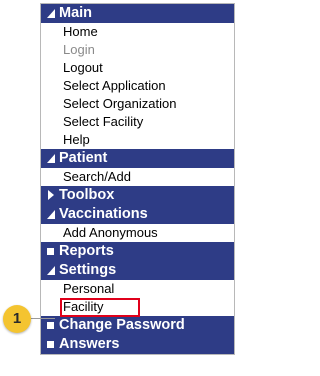 The width and height of the screenshot is (320, 376). I want to click on menu-item-select-facility: Select Facility, so click(137, 122).